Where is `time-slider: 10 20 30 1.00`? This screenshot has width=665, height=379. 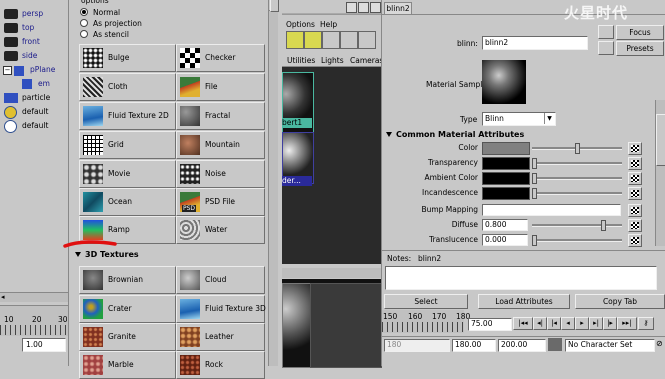 time-slider: 10 20 30 1.00 is located at coordinates (34, 335).